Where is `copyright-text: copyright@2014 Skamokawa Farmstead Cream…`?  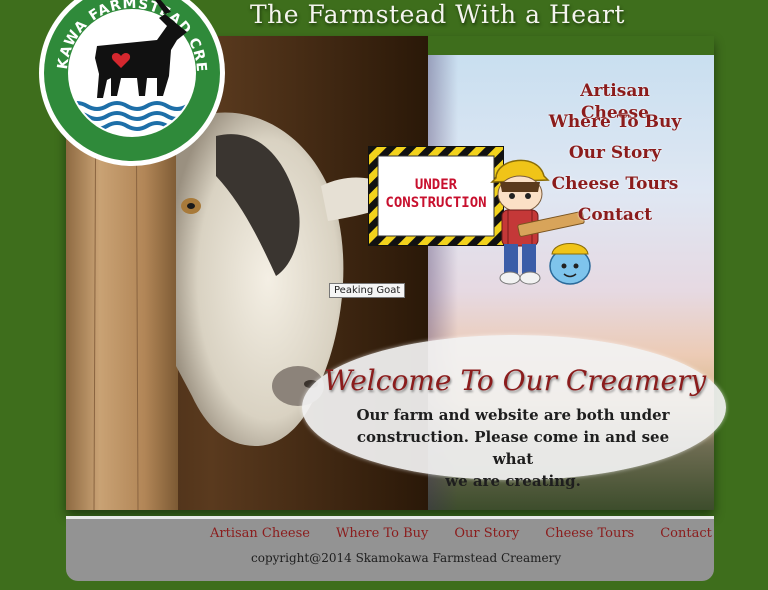
copyright-text: copyright@2014 Skamokawa Farmstead Cream… is located at coordinates (406, 558).